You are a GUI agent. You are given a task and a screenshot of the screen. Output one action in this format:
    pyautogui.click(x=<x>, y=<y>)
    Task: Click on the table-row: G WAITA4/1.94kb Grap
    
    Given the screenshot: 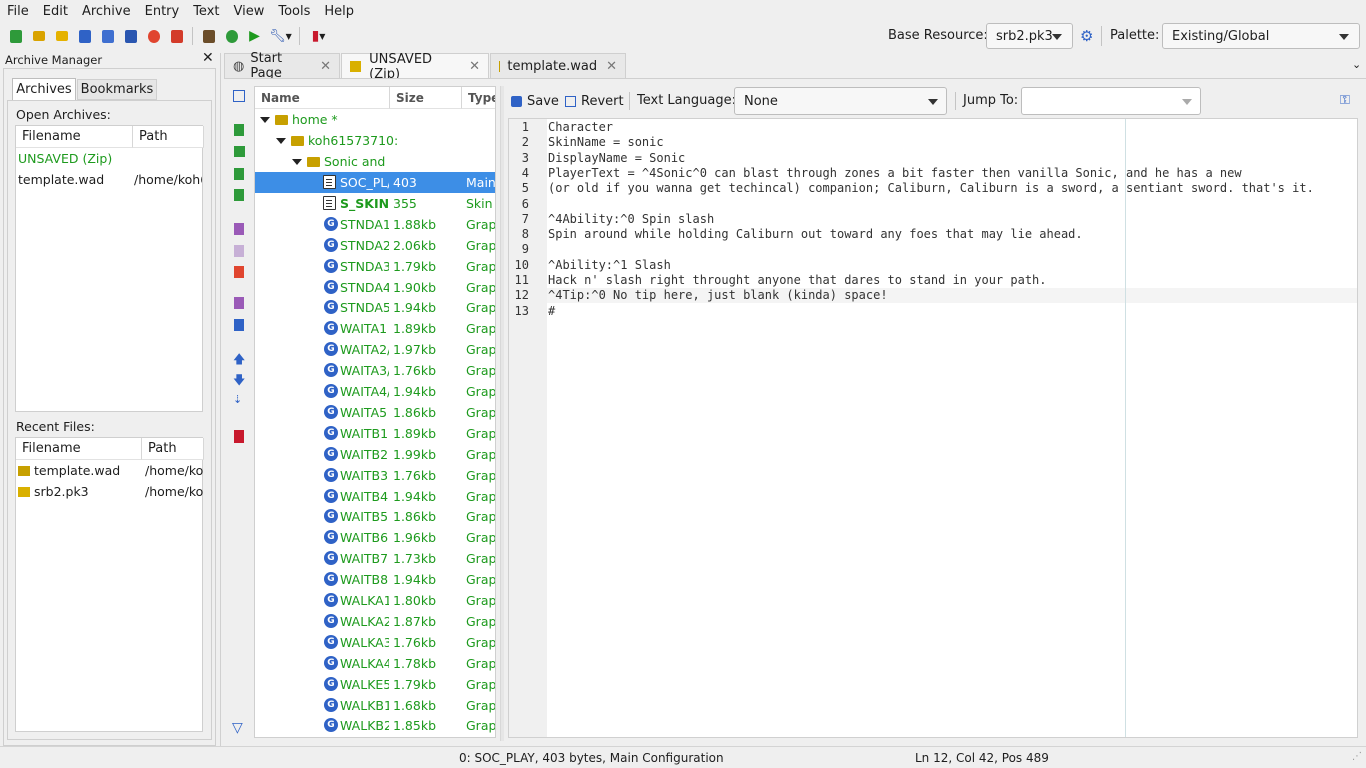 What is the action you would take?
    pyautogui.click(x=375, y=391)
    